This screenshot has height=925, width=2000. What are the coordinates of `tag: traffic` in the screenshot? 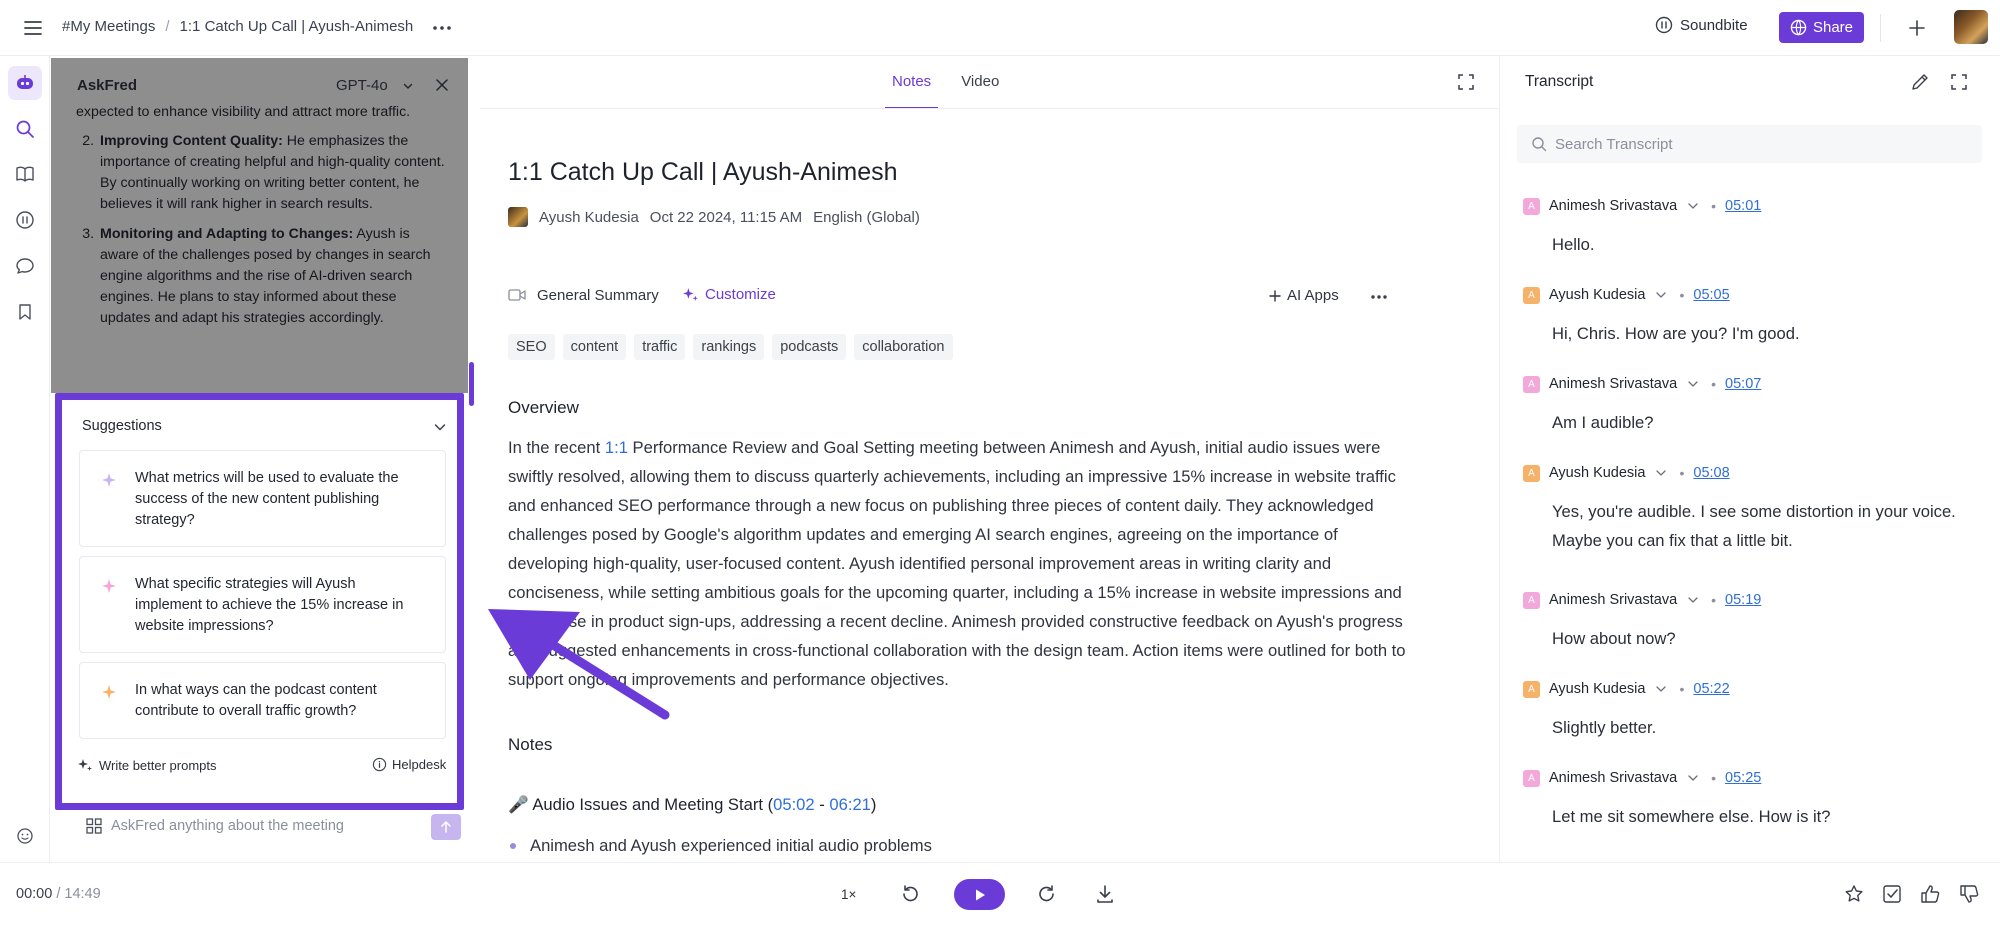 It's located at (660, 347).